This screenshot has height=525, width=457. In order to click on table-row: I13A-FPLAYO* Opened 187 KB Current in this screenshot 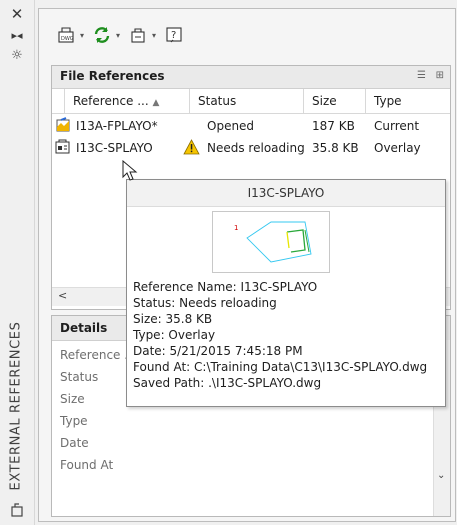, I will do `click(251, 126)`.